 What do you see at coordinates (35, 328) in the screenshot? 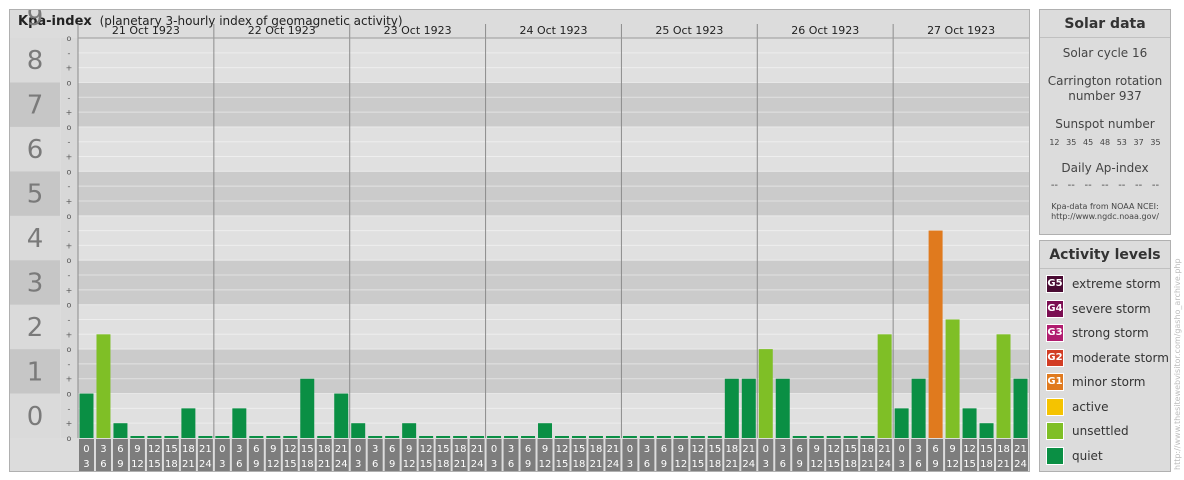
I see `y-tick-label: 2` at bounding box center [35, 328].